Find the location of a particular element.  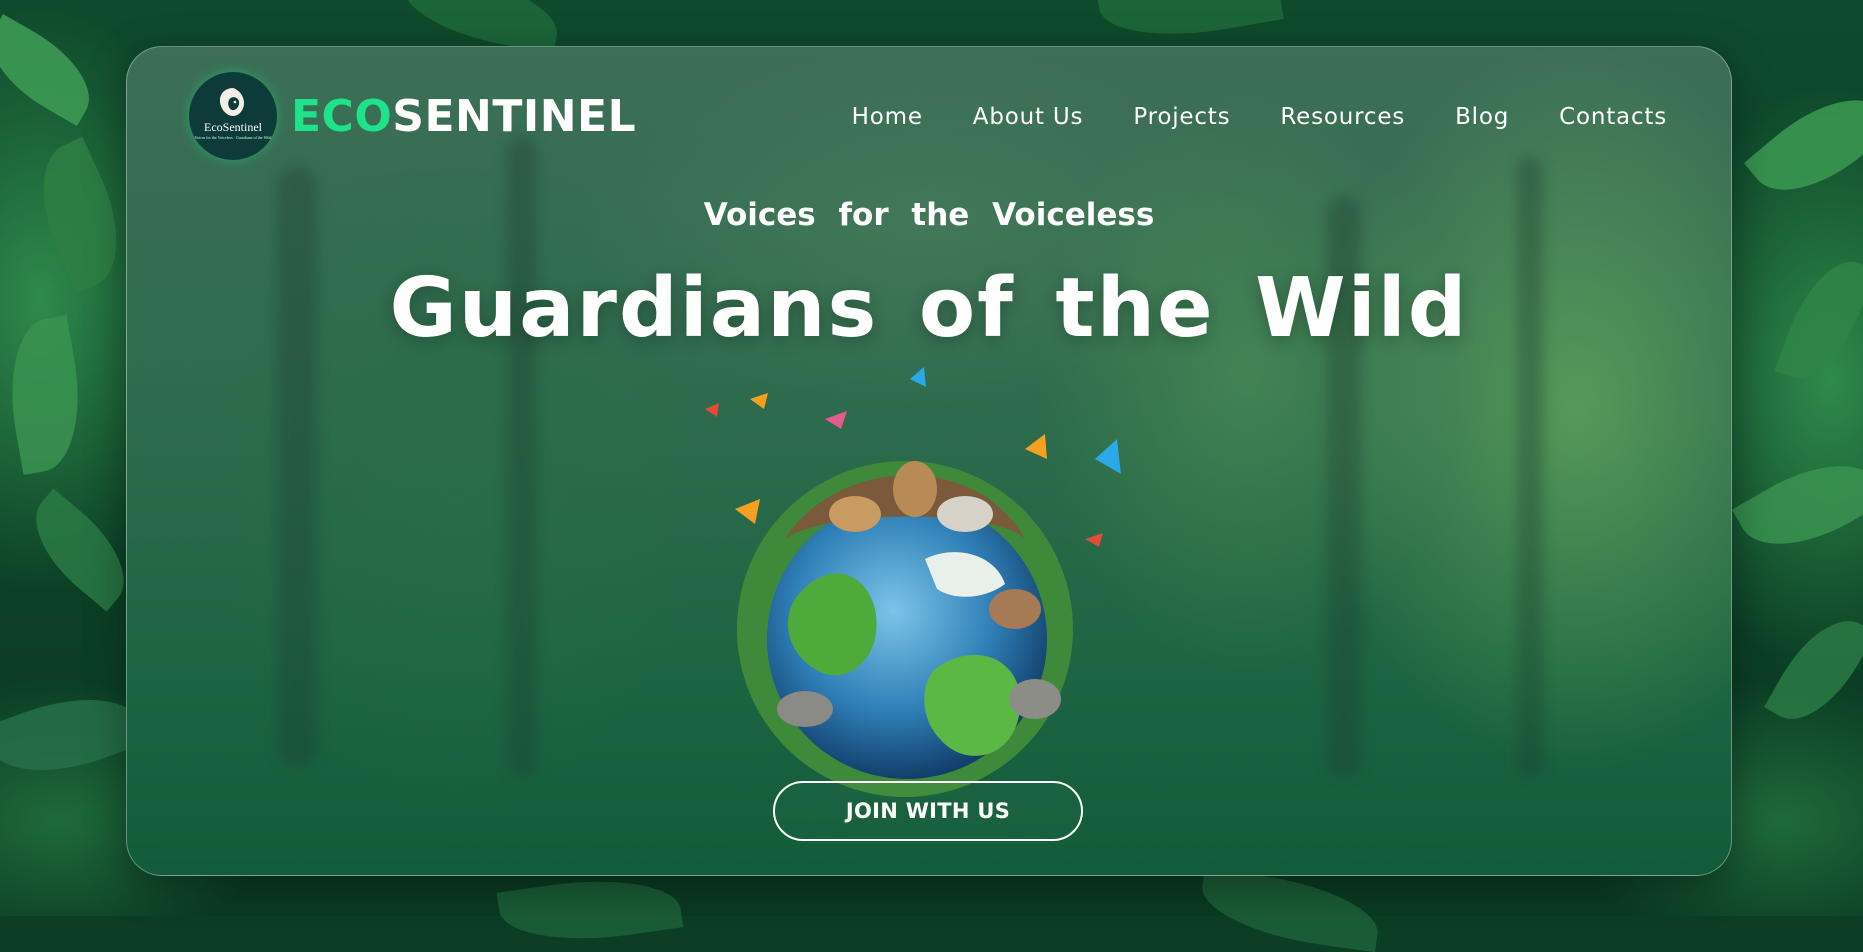

nav-item-contacts: Contacts is located at coordinates (1613, 117).